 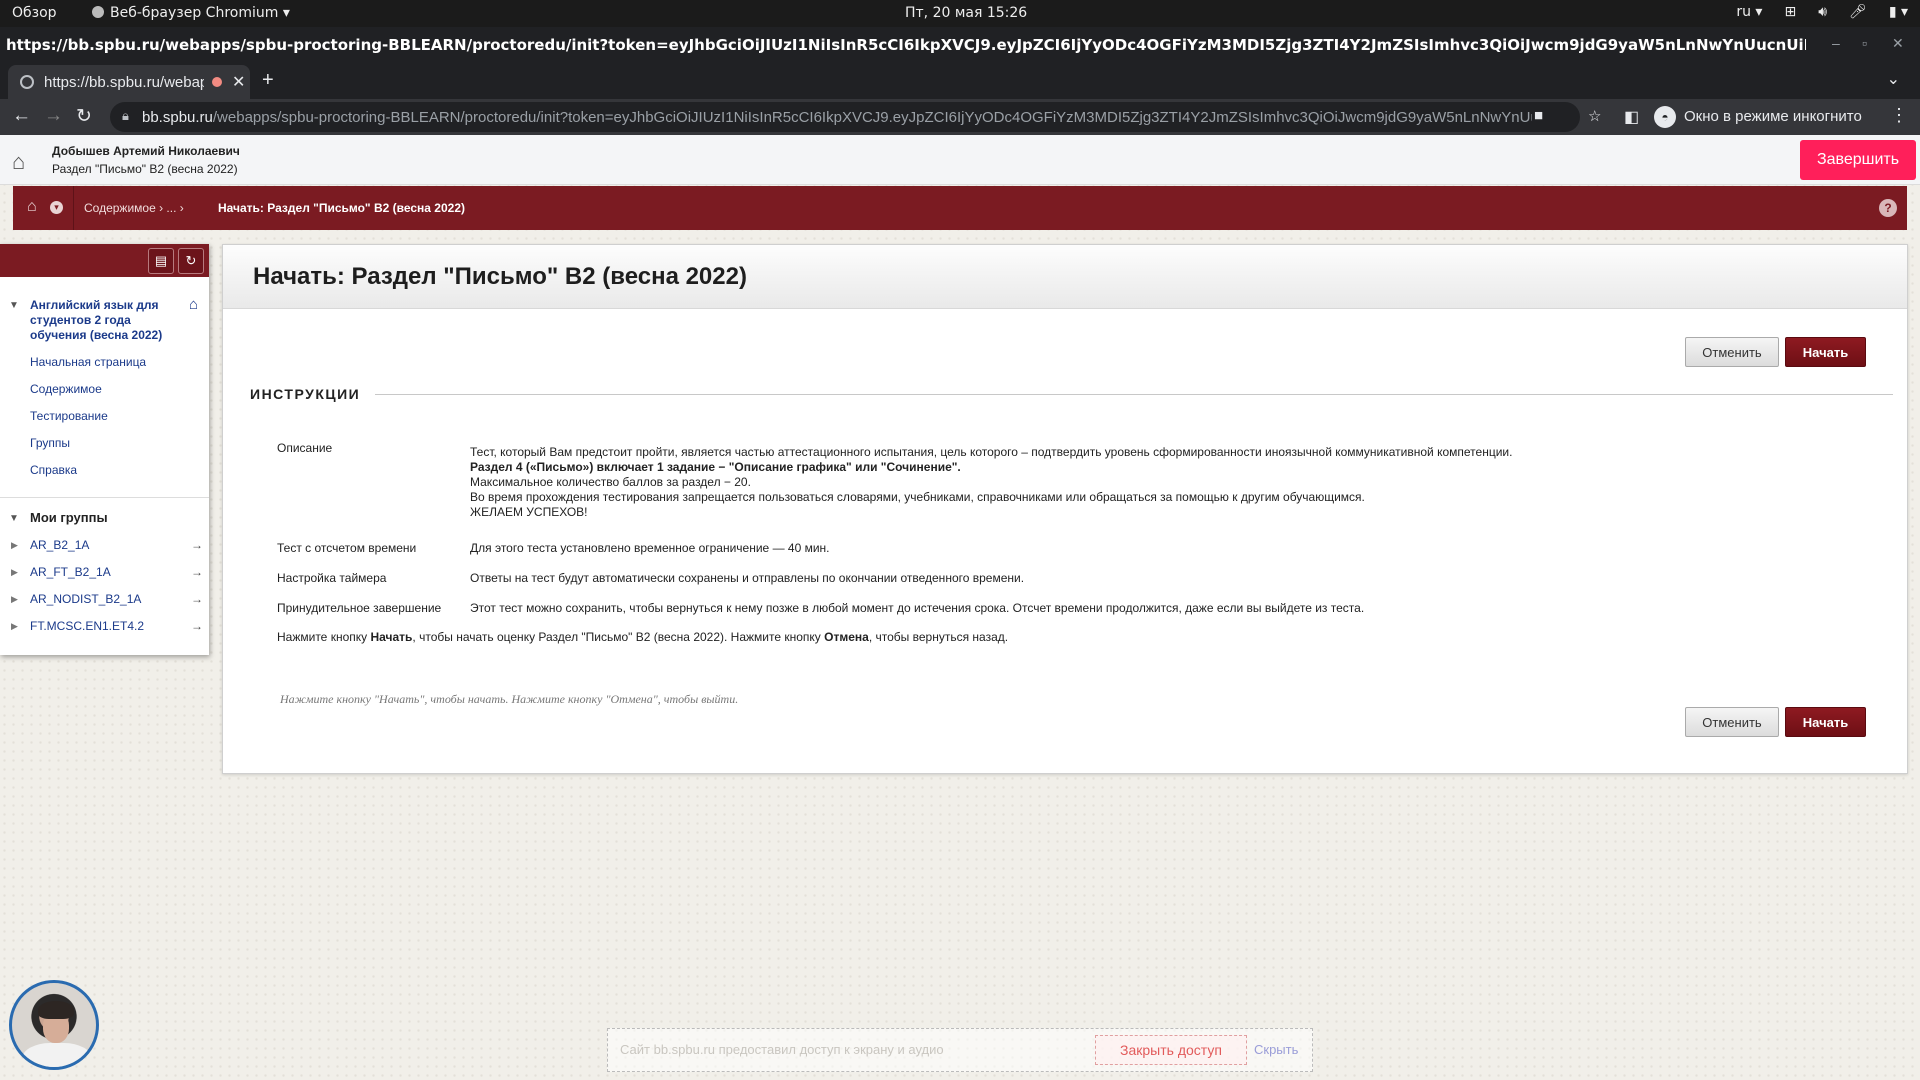 I want to click on course-menu-header: ▤ ↻, so click(x=104, y=260).